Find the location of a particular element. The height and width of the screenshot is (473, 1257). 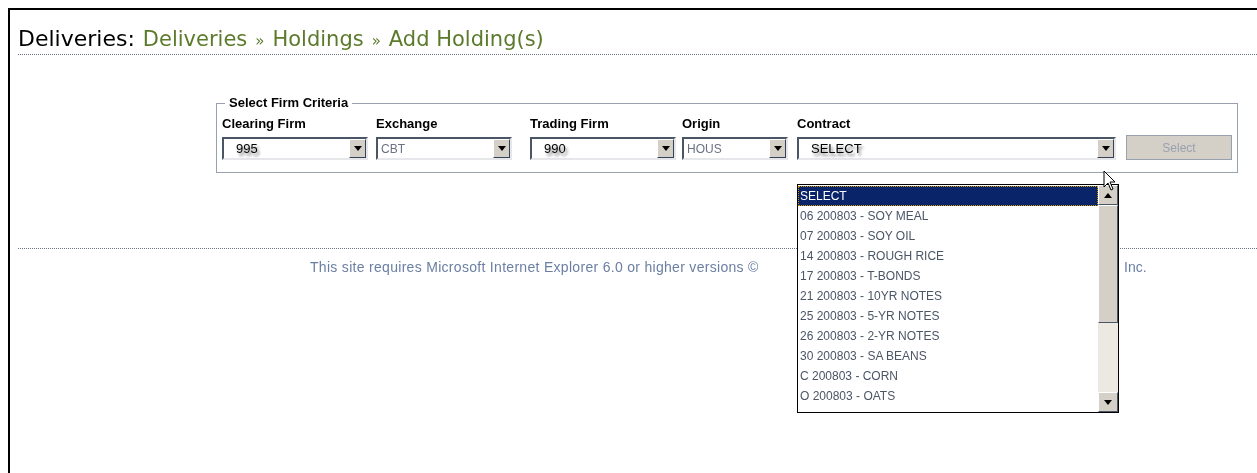

dropdown-option: 17 200803 - T-BONDS is located at coordinates (948, 276).